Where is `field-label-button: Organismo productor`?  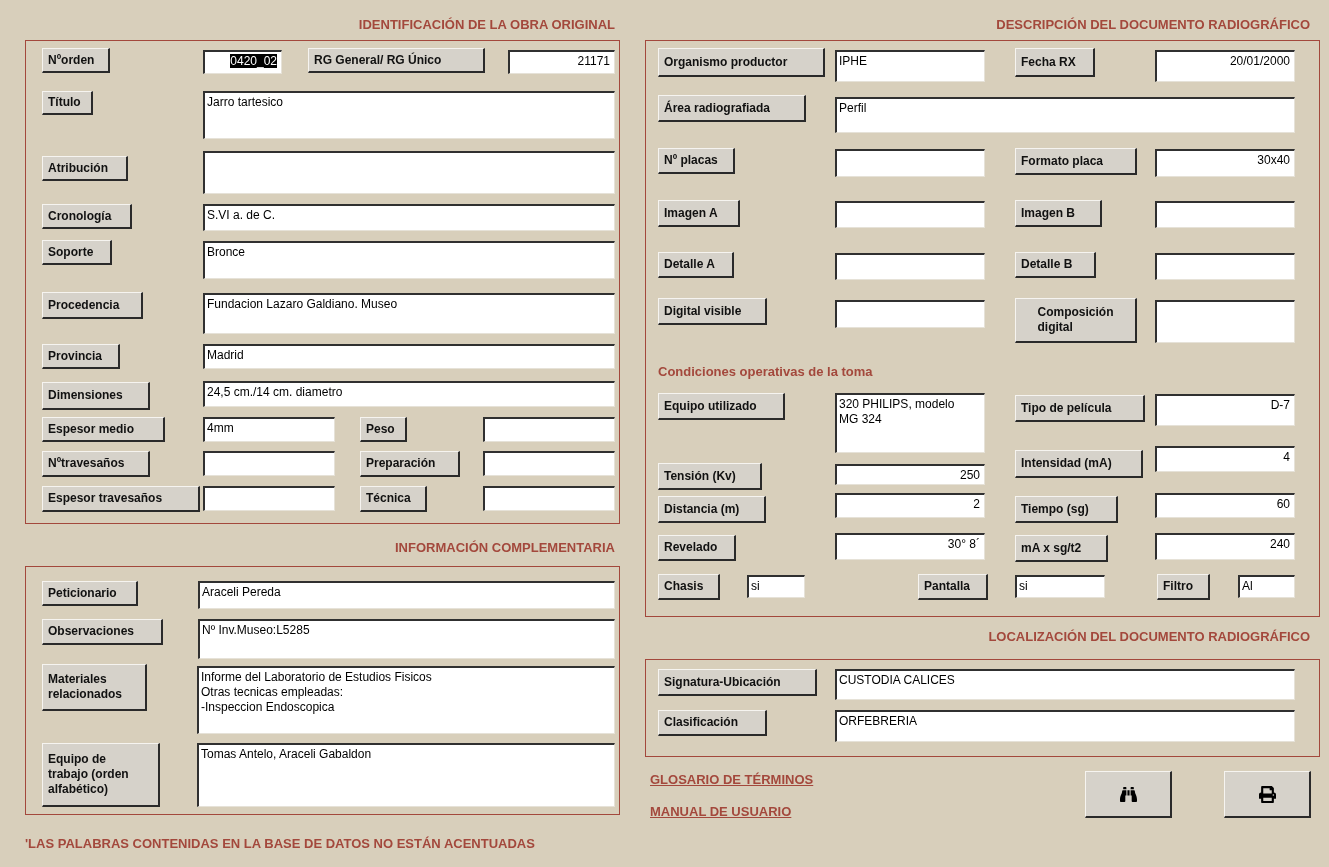 field-label-button: Organismo productor is located at coordinates (741, 62).